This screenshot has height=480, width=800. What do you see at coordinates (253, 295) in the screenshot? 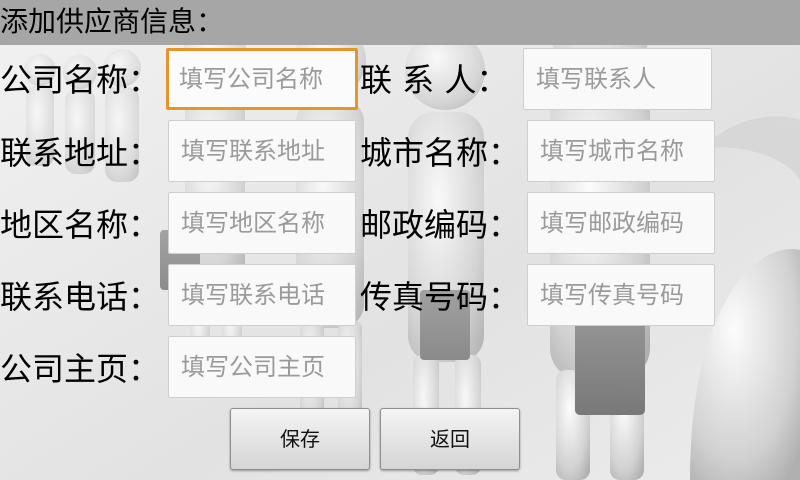
I see `phone-placeholder: 填写联系电话` at bounding box center [253, 295].